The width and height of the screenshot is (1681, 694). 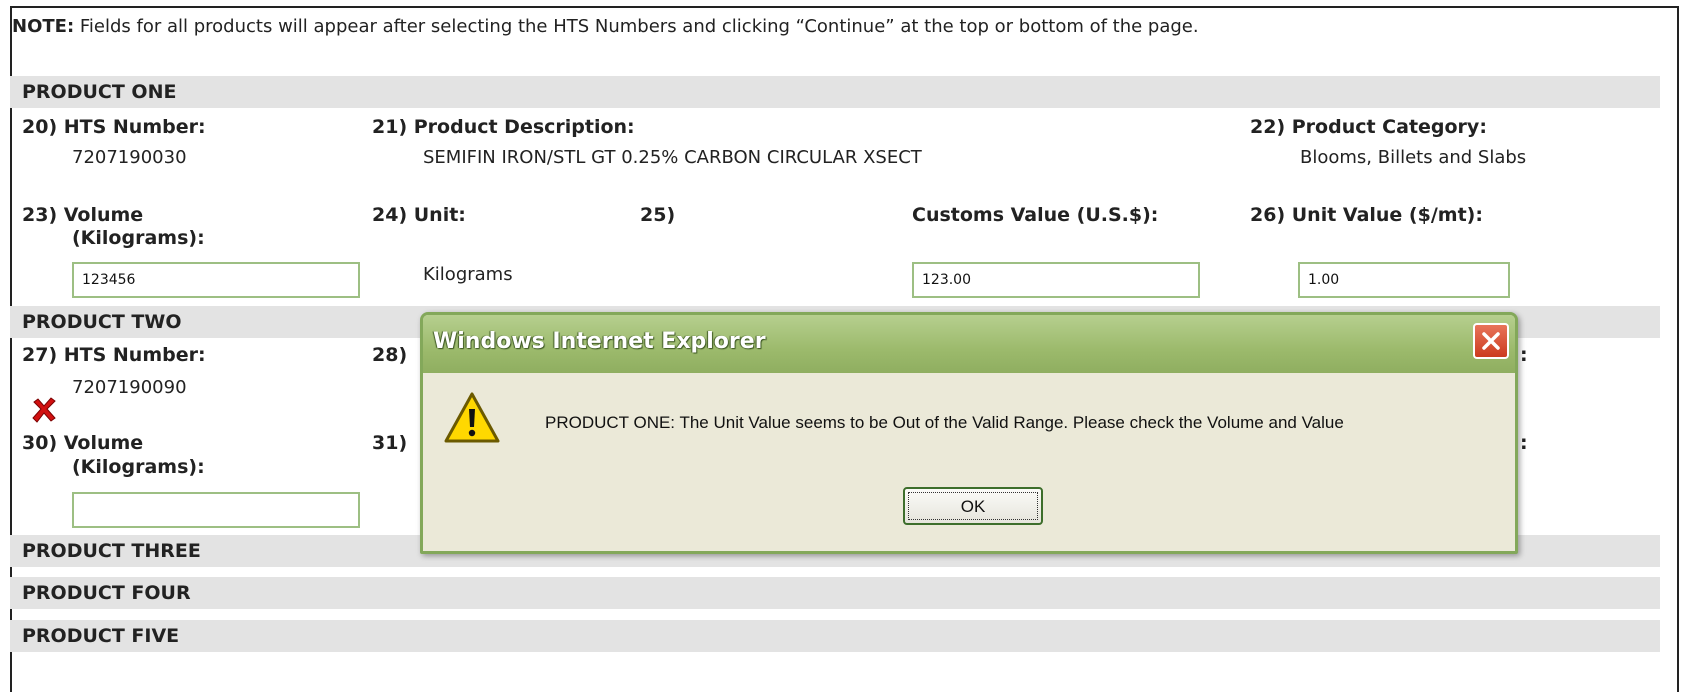 What do you see at coordinates (390, 355) in the screenshot?
I see `field-number-28: 28)` at bounding box center [390, 355].